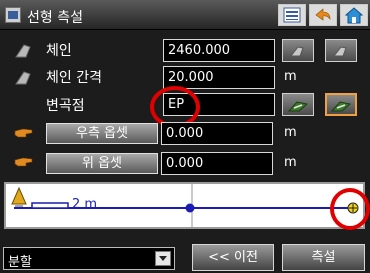  What do you see at coordinates (185, 15) in the screenshot?
I see `title-bar: 선형 측설` at bounding box center [185, 15].